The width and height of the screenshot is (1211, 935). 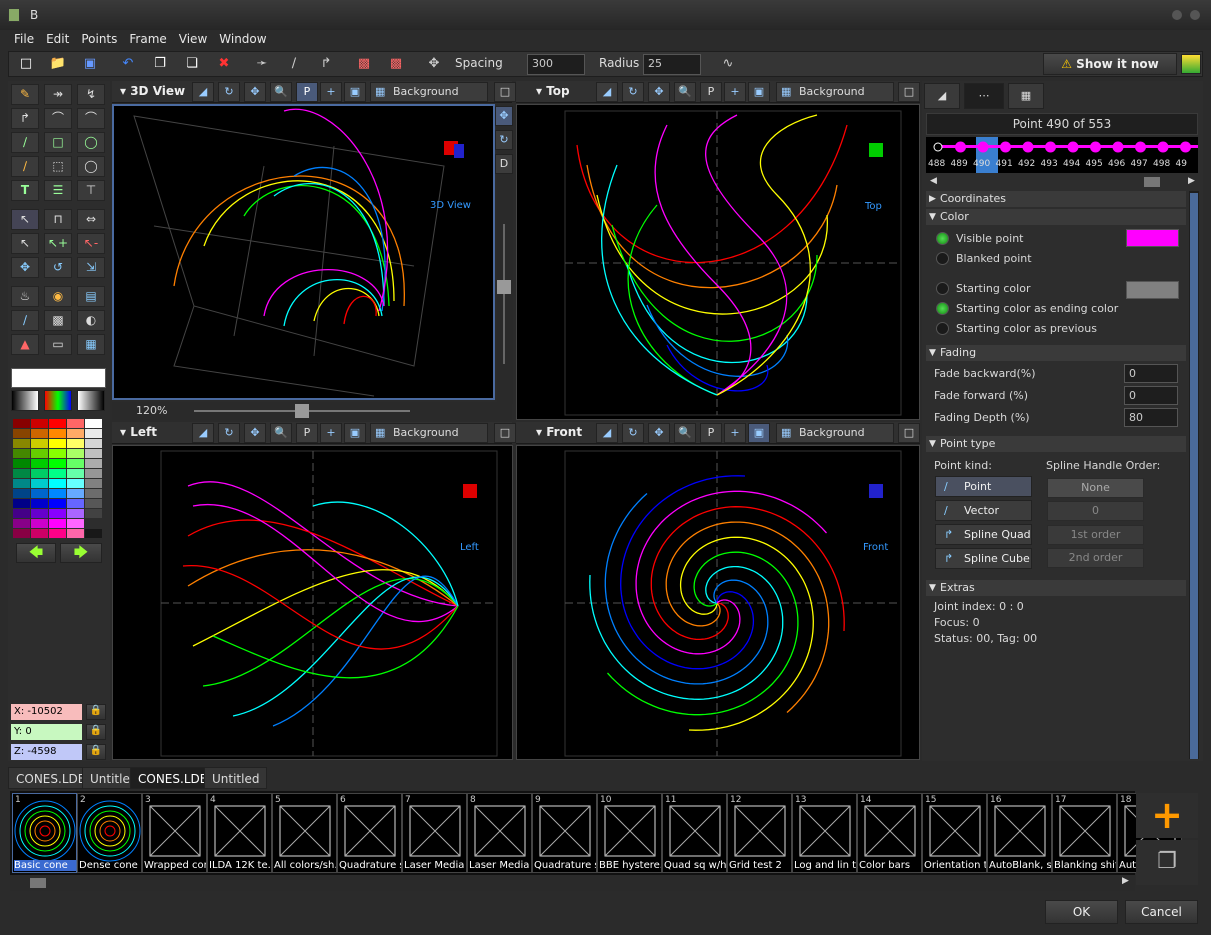 I want to click on lock-z-icon: 🔒, so click(x=96, y=752).